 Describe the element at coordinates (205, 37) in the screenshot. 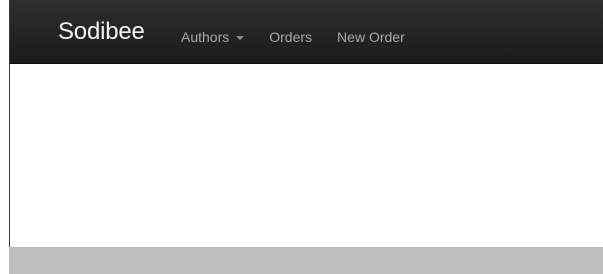

I see `nav-authors-label: Authors` at that location.